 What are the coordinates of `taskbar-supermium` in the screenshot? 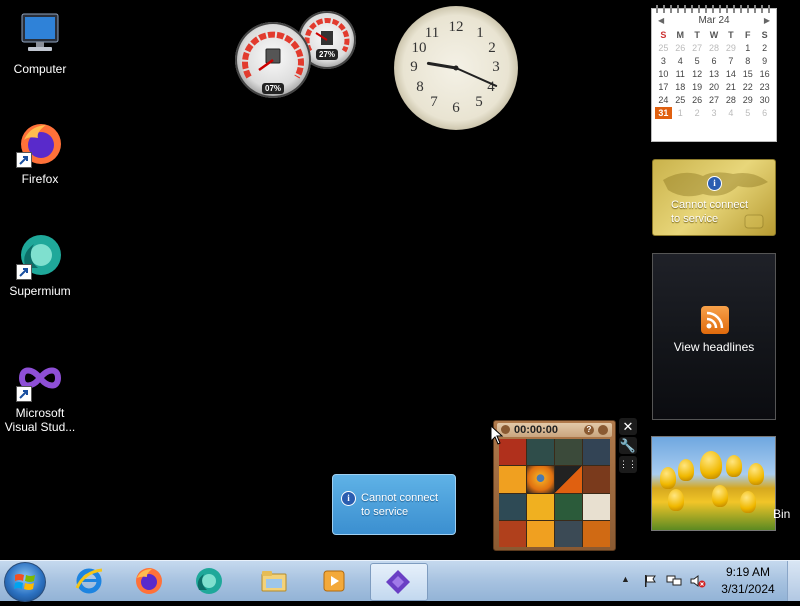 It's located at (210, 581).